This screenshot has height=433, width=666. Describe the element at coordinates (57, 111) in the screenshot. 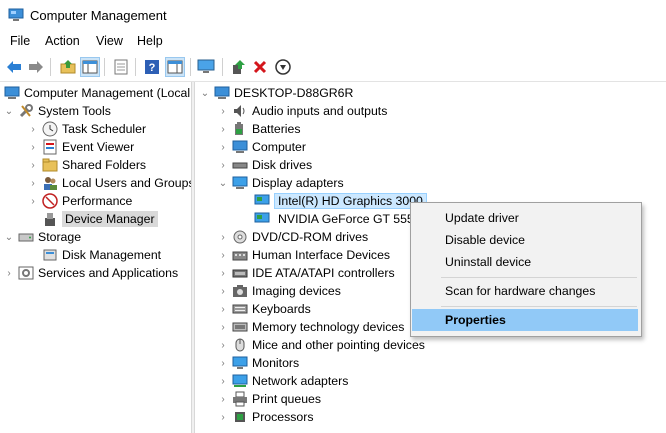

I see `tree-item-system-tools: ⌄ System Tools` at that location.